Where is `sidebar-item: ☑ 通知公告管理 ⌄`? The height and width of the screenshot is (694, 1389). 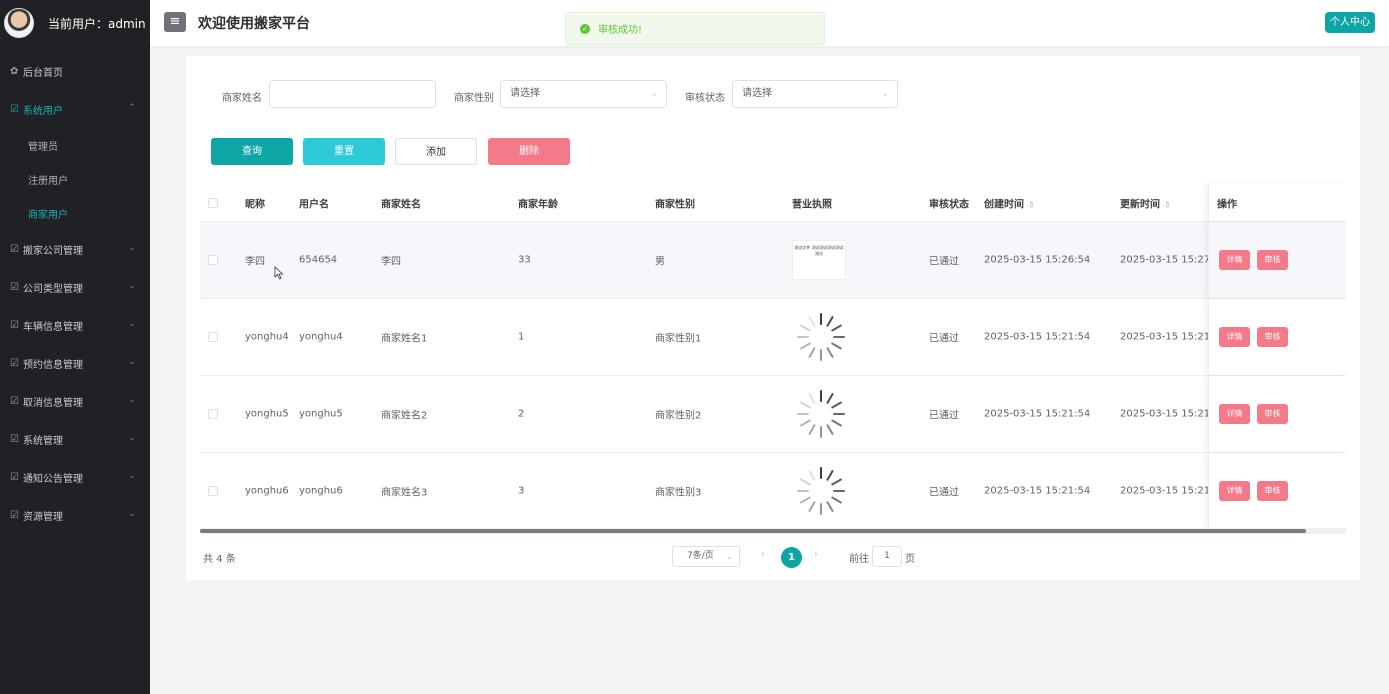 sidebar-item: ☑ 通知公告管理 ⌄ is located at coordinates (75, 477).